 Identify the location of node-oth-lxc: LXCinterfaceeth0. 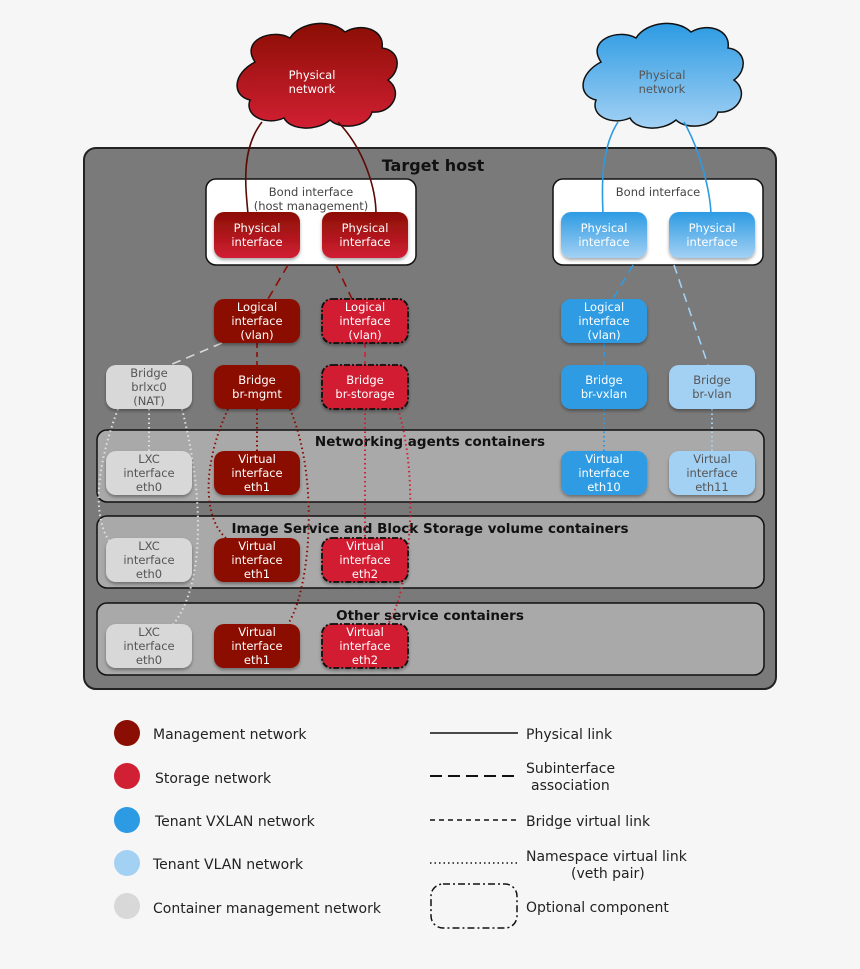
(149, 646).